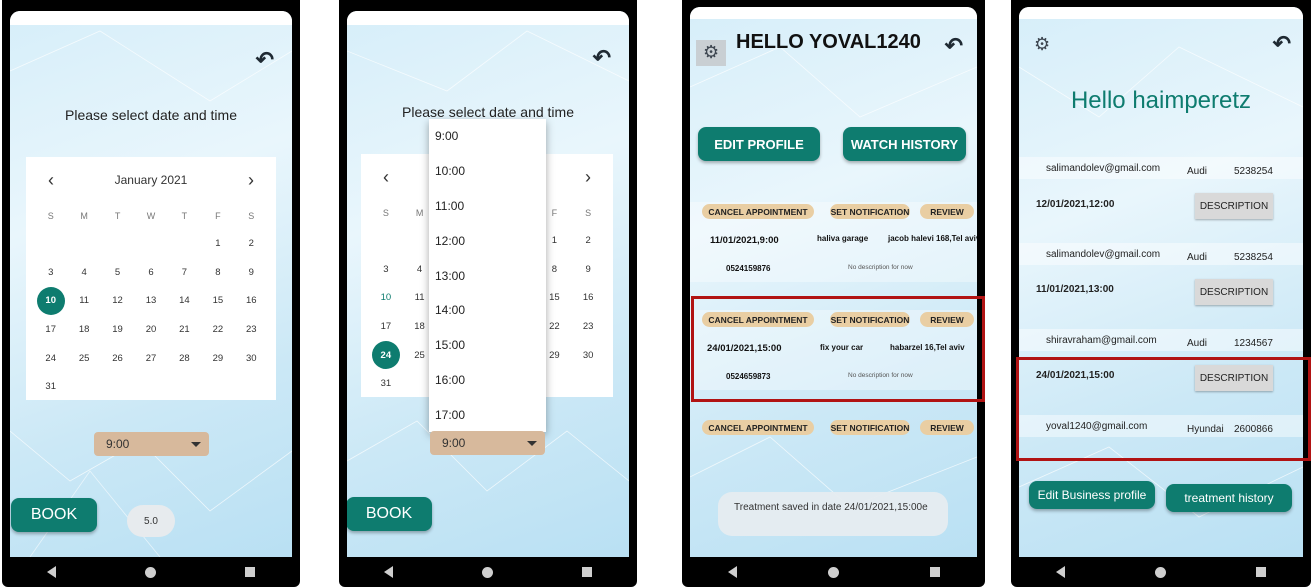 The image size is (1311, 587). I want to click on calendar-day: 7, so click(184, 272).